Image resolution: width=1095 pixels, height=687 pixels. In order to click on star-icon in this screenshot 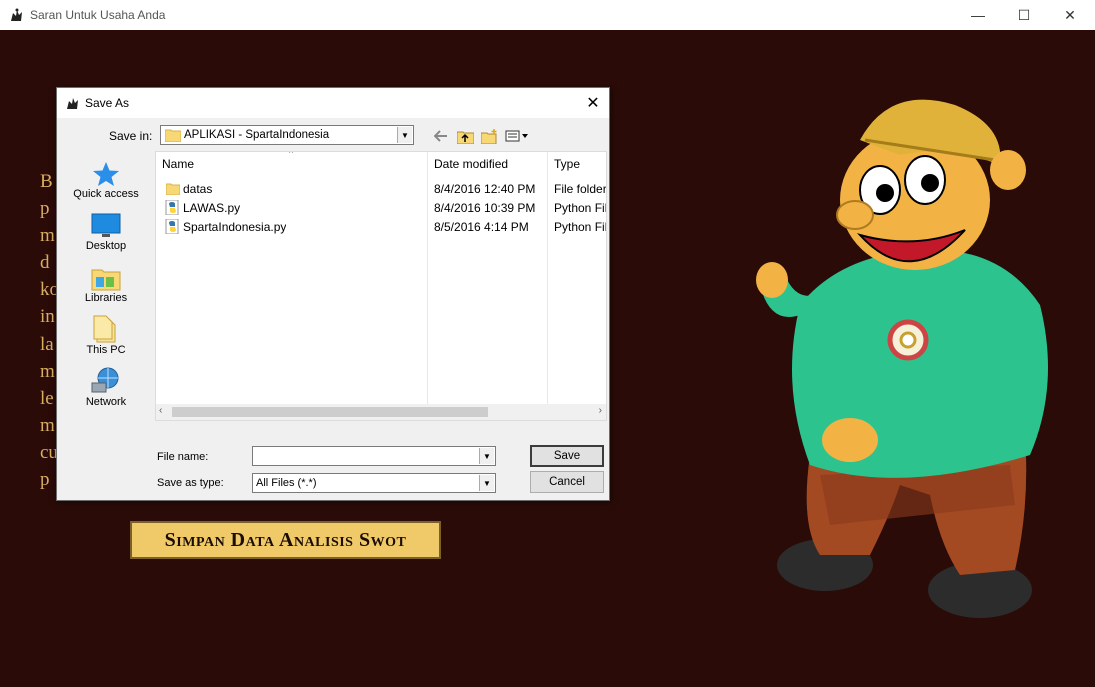, I will do `click(106, 174)`.